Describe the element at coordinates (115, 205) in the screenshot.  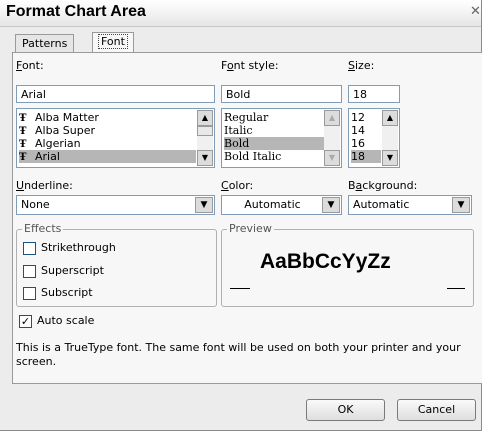
I see `underline-select: None ▼` at that location.